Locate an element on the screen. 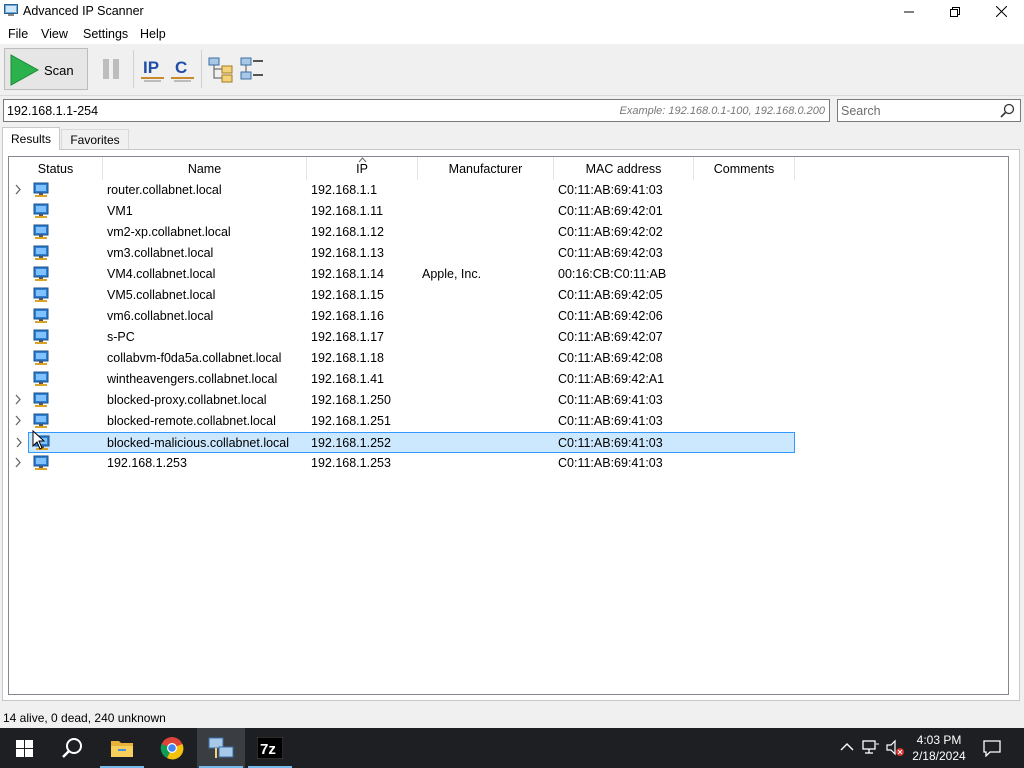  table-row: s-PC 192.168.1.17 C0:11:AB:69:42:07 is located at coordinates (402, 337).